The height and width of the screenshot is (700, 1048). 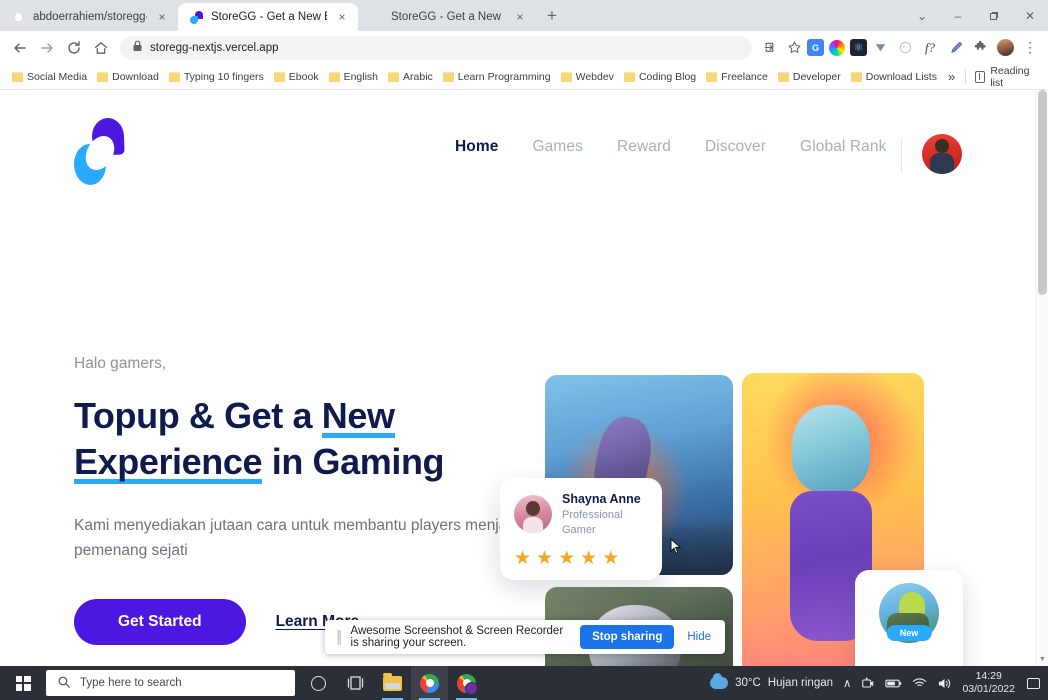 I want to click on clock-date: 03/01/2022, so click(x=988, y=689).